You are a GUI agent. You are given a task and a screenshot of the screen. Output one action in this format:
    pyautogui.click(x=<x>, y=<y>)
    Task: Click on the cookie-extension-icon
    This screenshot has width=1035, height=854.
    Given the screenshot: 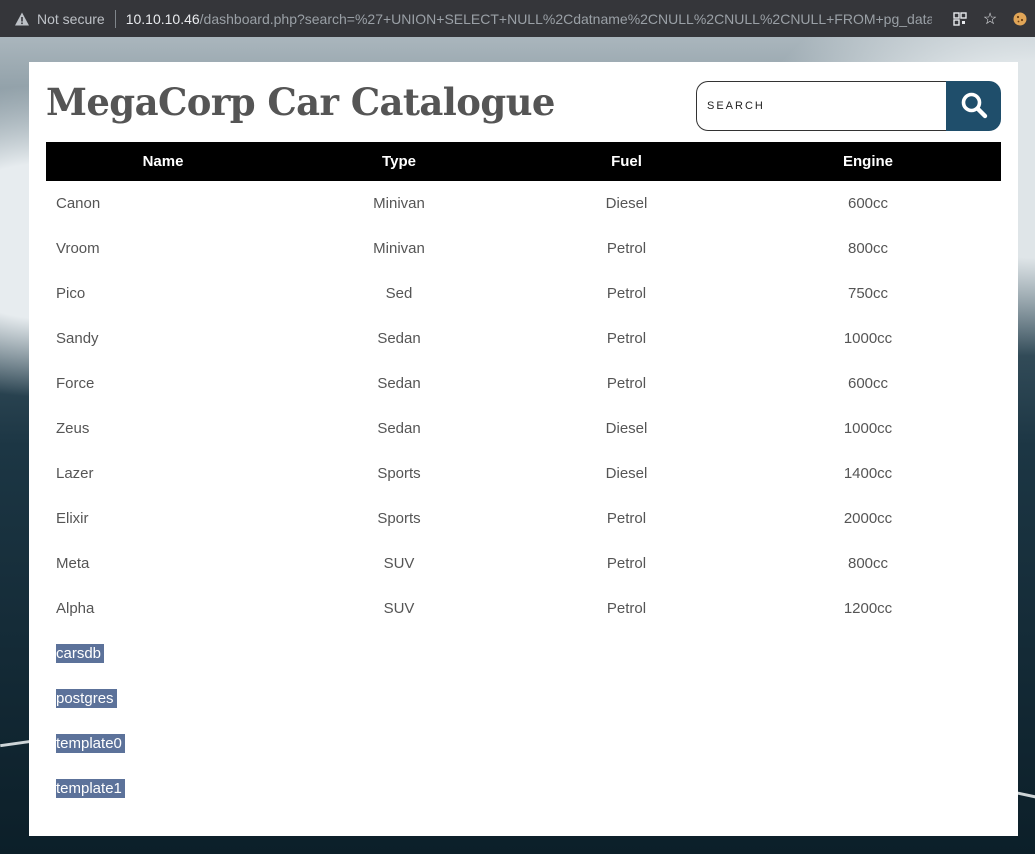 What is the action you would take?
    pyautogui.click(x=1020, y=18)
    